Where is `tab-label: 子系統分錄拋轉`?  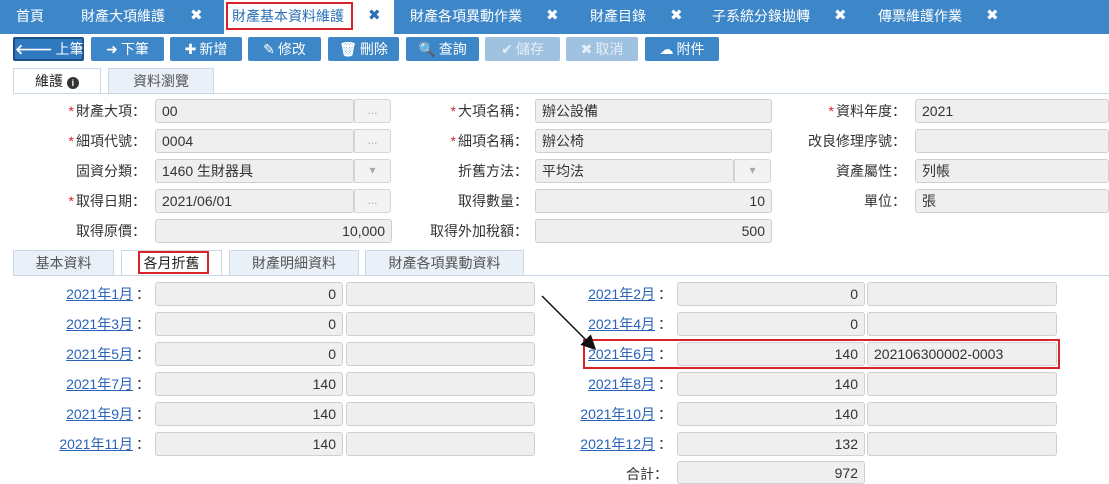
tab-label: 子系統分錄拋轉 is located at coordinates (761, 16).